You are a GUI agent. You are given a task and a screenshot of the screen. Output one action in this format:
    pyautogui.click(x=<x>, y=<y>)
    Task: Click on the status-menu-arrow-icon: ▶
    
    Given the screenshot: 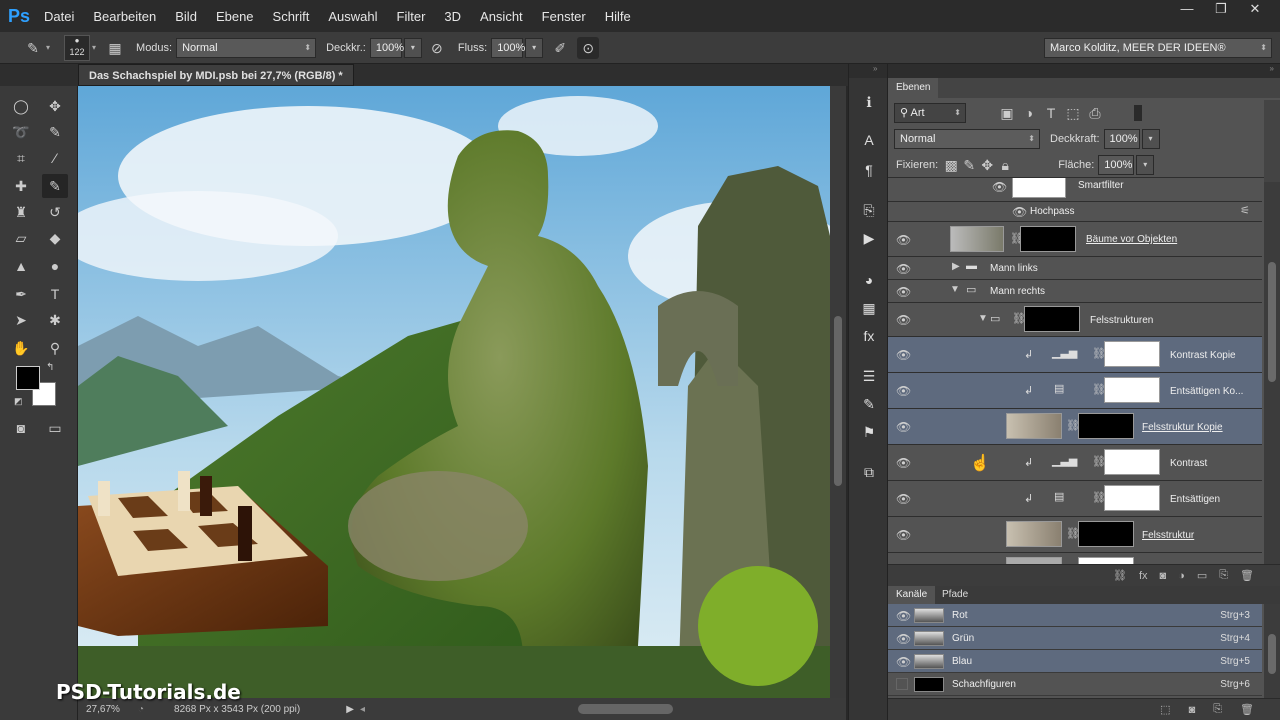 What is the action you would take?
    pyautogui.click(x=350, y=709)
    